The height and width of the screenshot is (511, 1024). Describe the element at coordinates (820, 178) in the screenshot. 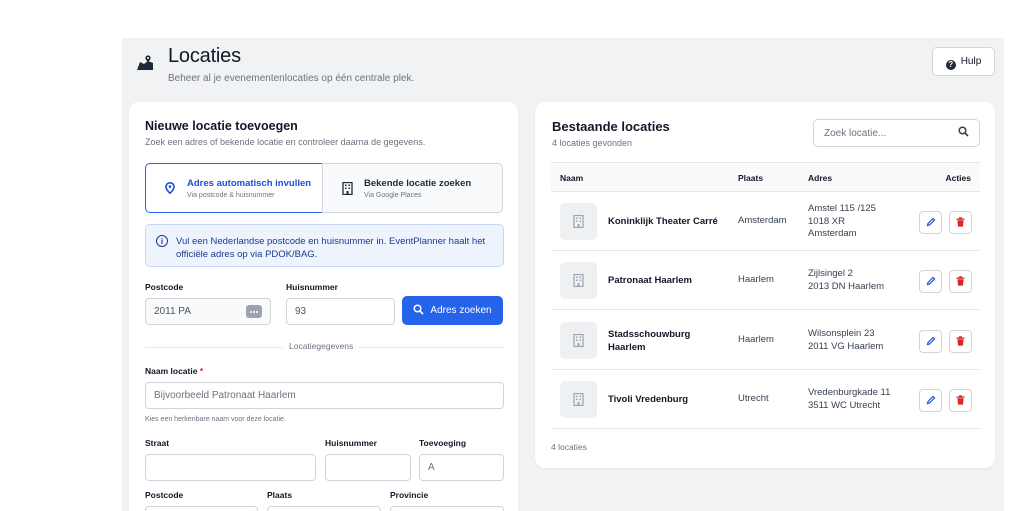

I see `col-address: Adres` at that location.